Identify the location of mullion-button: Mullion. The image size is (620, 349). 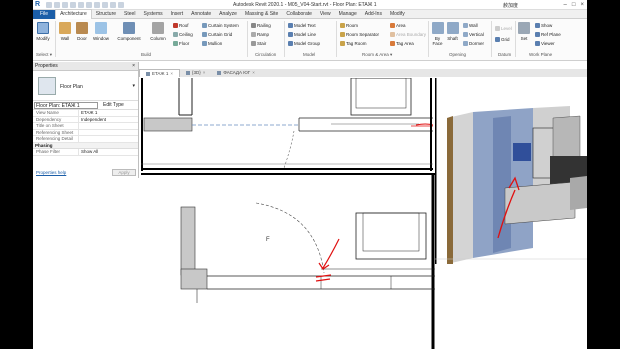
(212, 43).